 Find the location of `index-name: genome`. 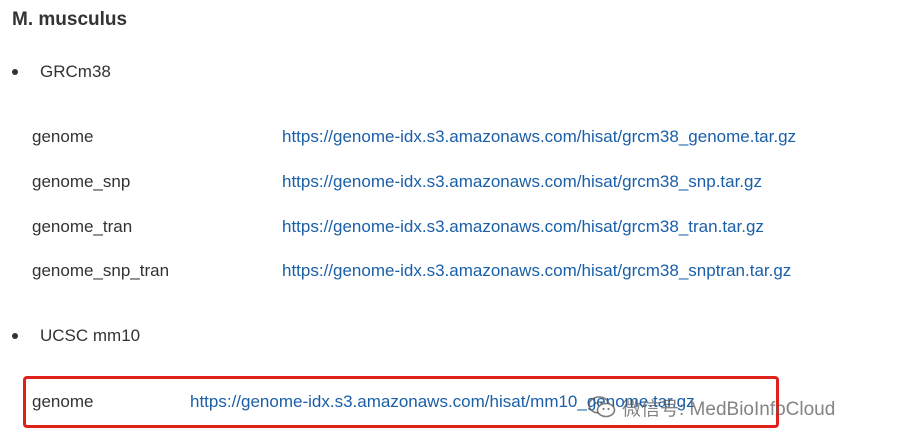

index-name: genome is located at coordinates (63, 136).